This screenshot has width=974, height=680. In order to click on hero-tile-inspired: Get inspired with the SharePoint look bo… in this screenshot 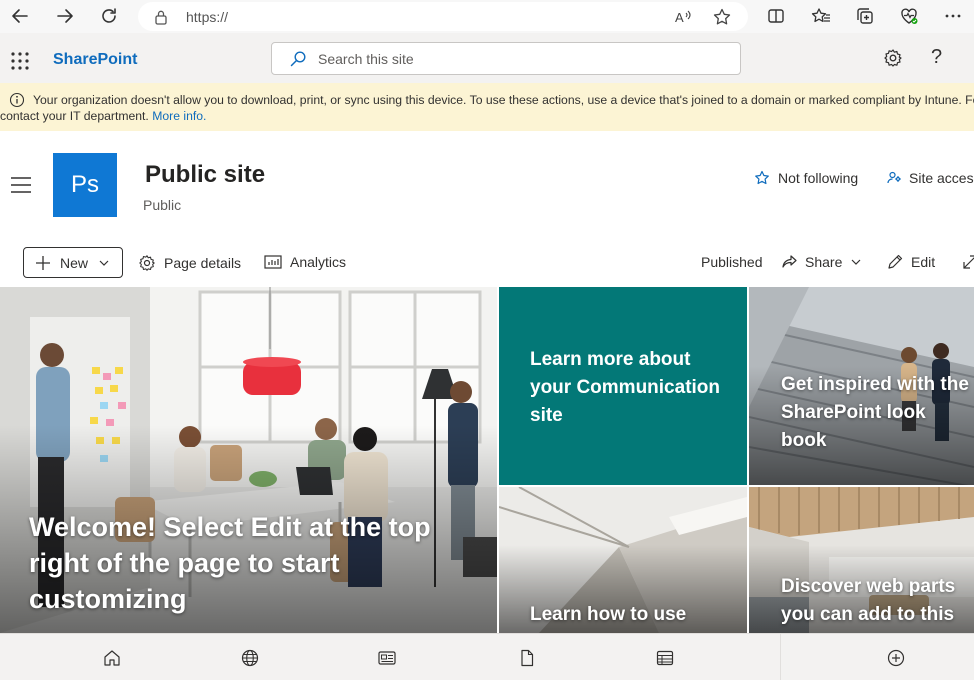, I will do `click(861, 386)`.